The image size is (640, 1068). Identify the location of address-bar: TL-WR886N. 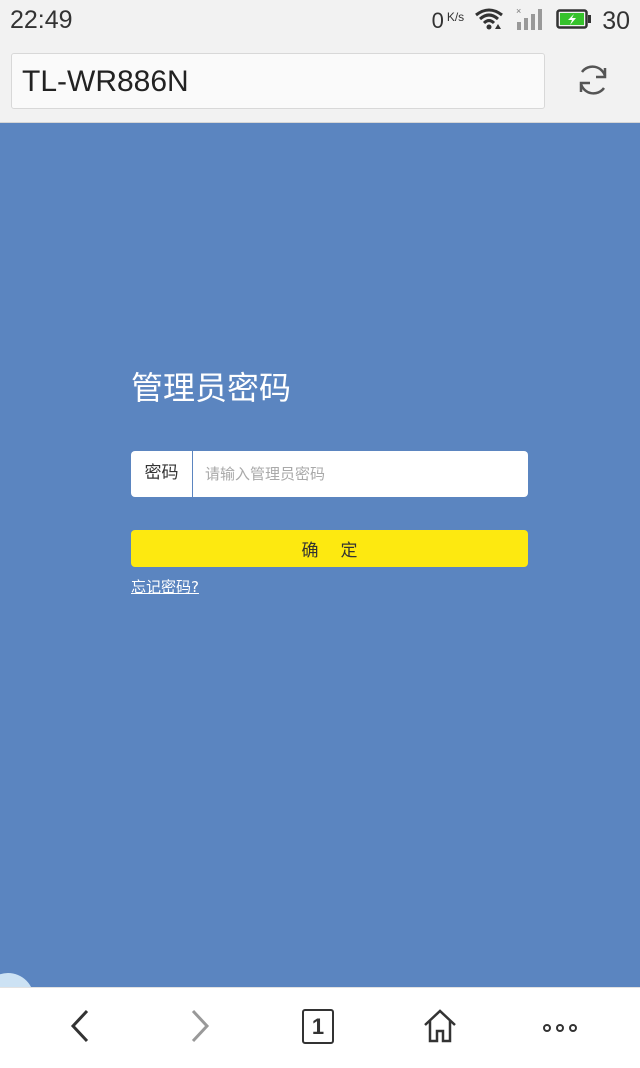
(320, 82).